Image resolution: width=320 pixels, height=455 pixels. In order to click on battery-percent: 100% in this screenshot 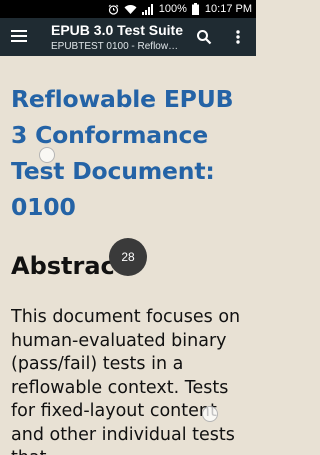, I will do `click(172, 9)`.